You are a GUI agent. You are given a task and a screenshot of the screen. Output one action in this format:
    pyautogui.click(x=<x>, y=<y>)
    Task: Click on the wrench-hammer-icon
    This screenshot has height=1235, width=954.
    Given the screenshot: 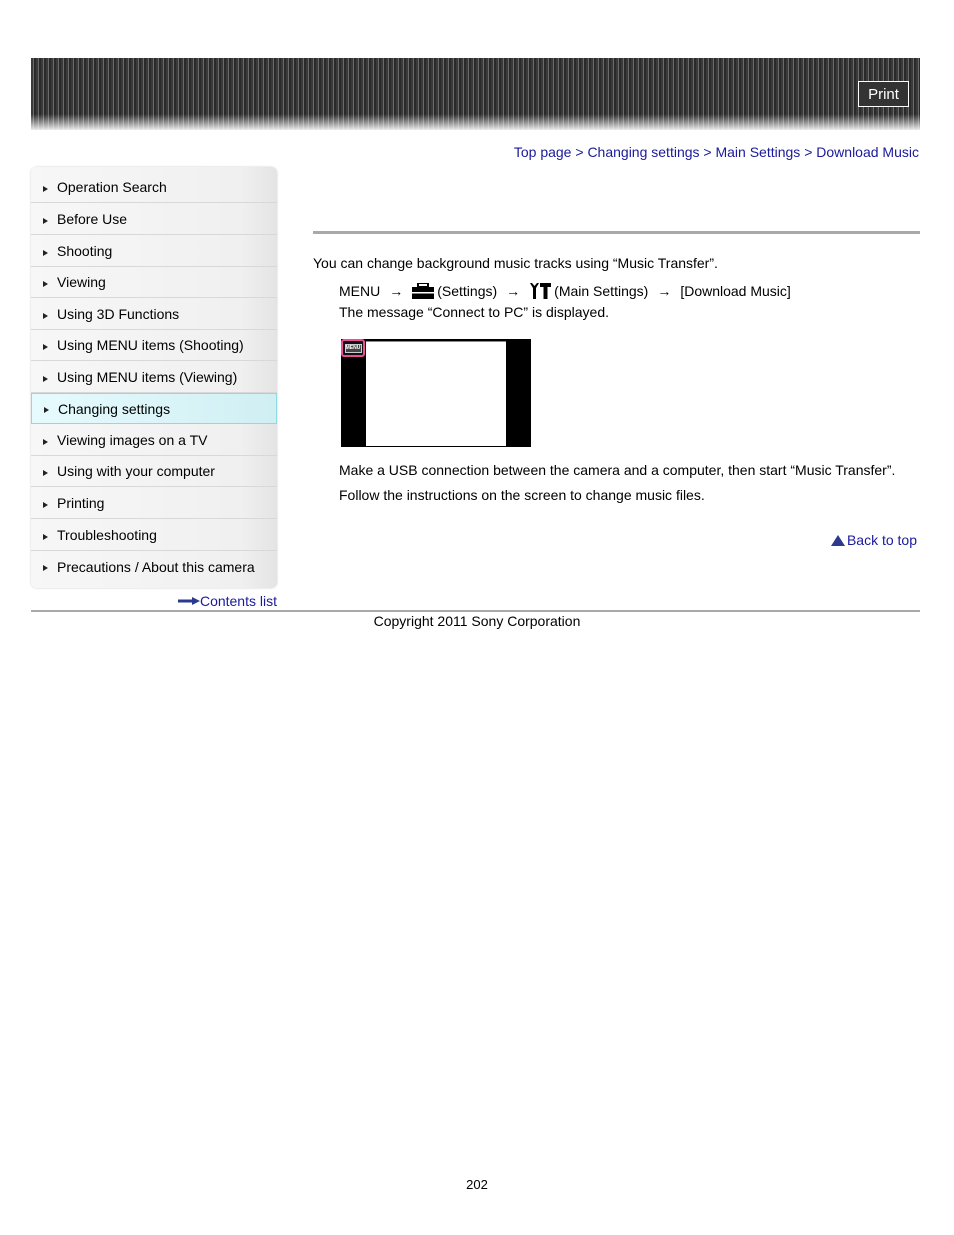 What is the action you would take?
    pyautogui.click(x=541, y=291)
    